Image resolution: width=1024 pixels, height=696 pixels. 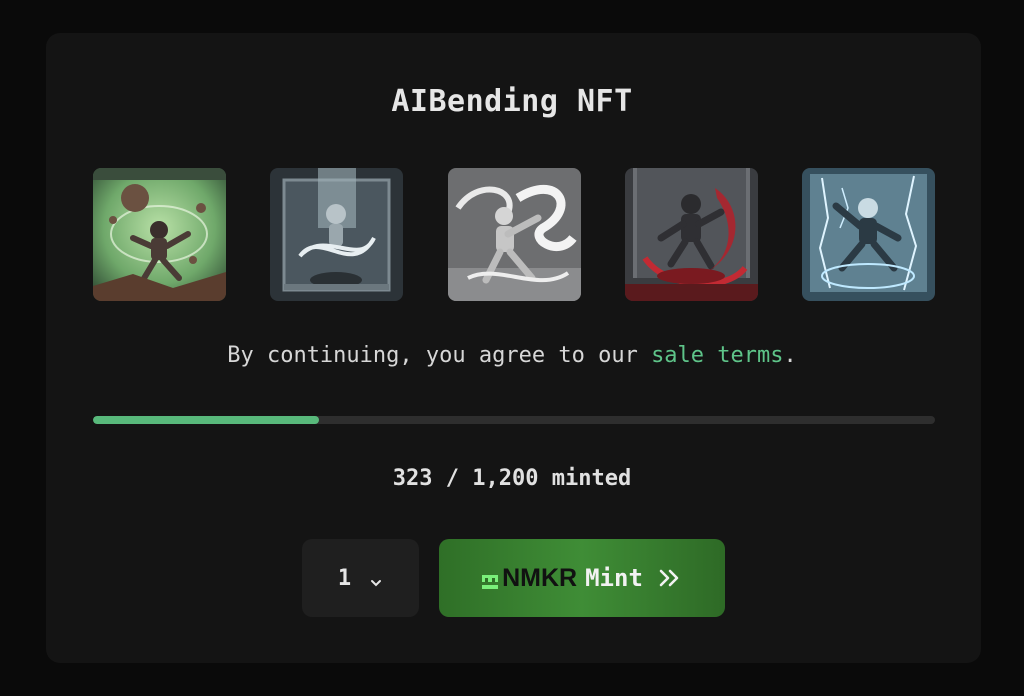 What do you see at coordinates (582, 578) in the screenshot?
I see `mint-button: NMKR Mint` at bounding box center [582, 578].